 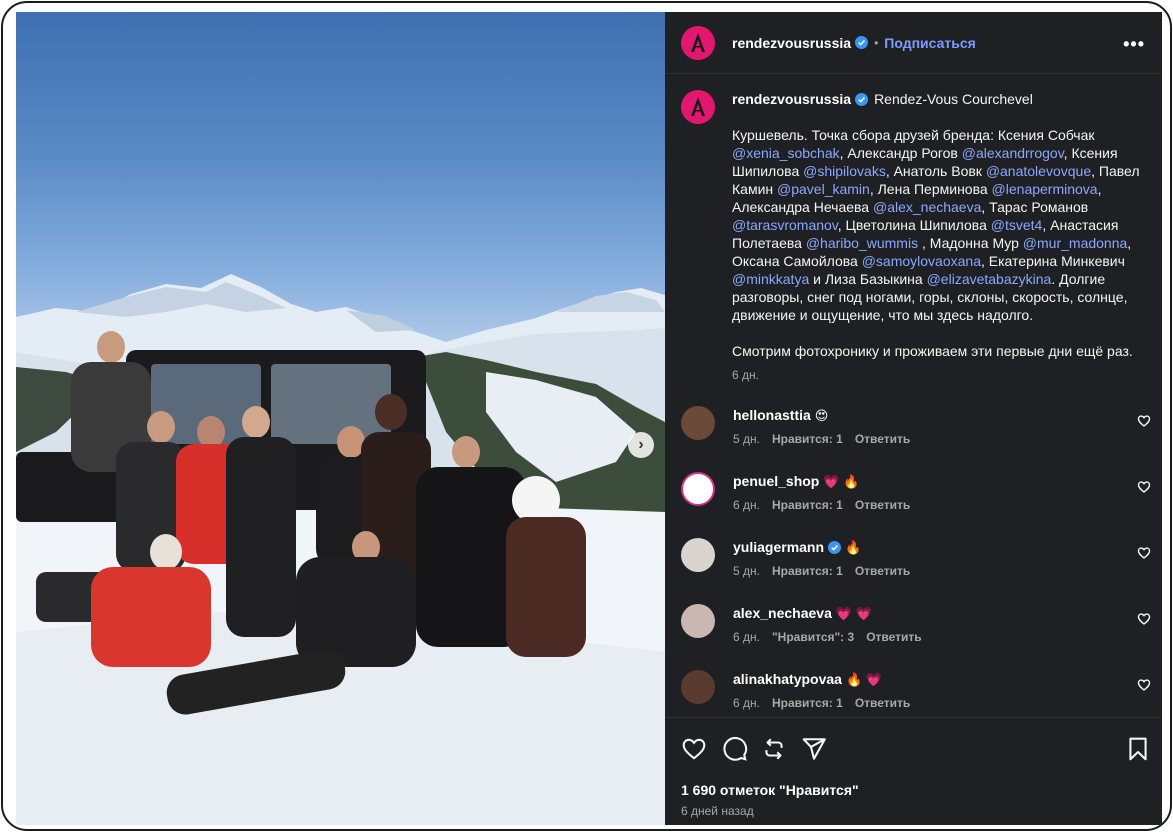 What do you see at coordinates (853, 613) in the screenshot?
I see `comment-text: 💗 💗` at bounding box center [853, 613].